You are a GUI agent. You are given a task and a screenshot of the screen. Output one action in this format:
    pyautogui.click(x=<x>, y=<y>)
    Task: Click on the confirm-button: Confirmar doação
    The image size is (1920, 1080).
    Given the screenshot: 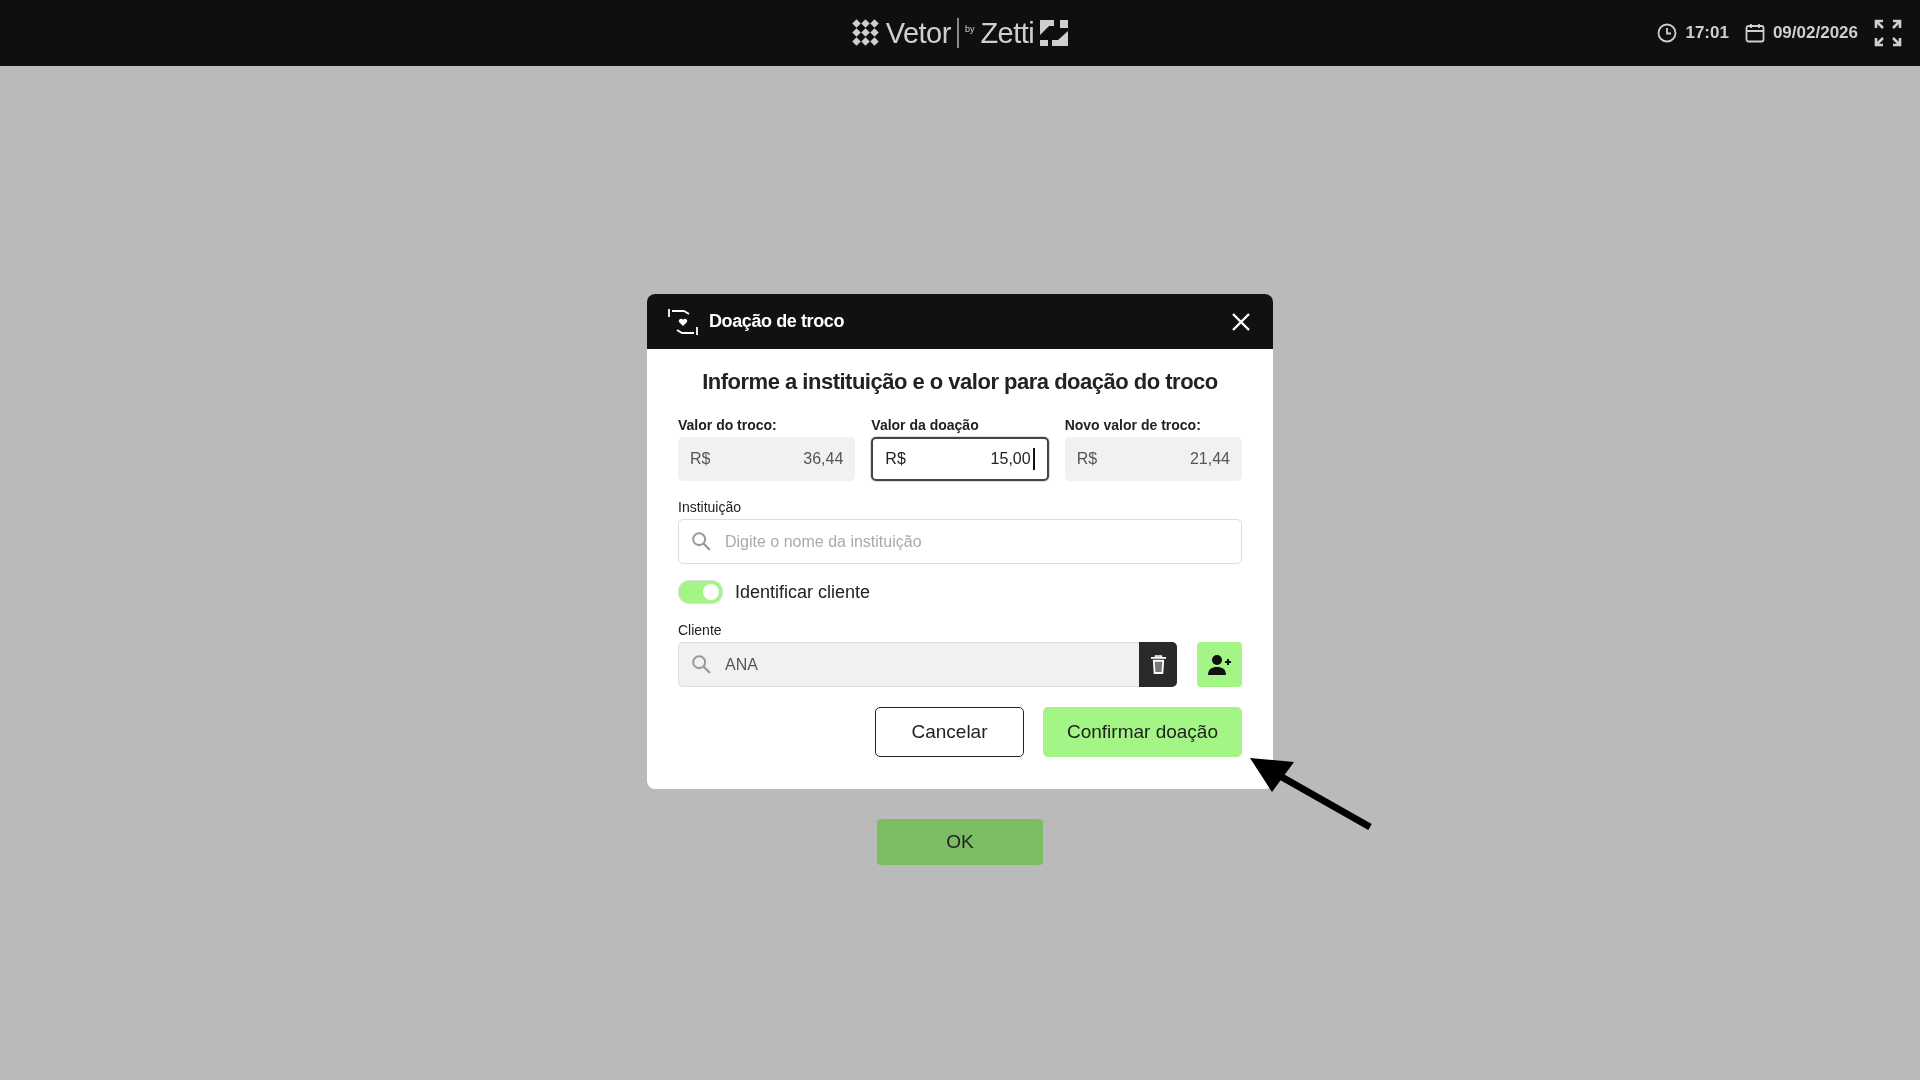 What is the action you would take?
    pyautogui.click(x=1142, y=732)
    